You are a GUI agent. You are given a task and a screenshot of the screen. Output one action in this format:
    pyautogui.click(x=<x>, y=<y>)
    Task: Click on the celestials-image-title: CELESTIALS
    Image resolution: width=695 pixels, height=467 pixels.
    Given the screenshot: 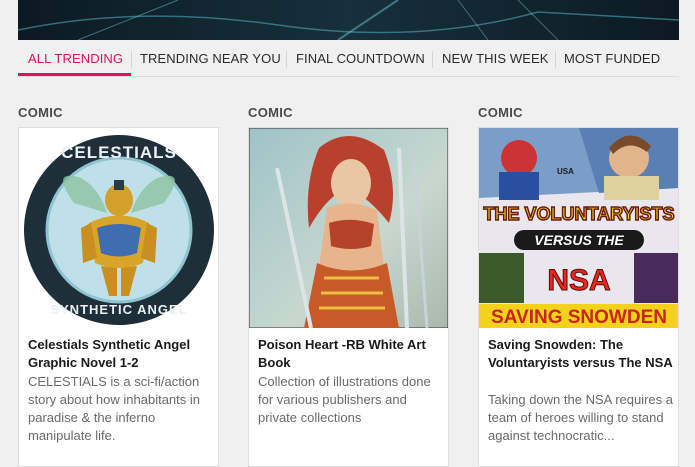 What is the action you would take?
    pyautogui.click(x=119, y=152)
    